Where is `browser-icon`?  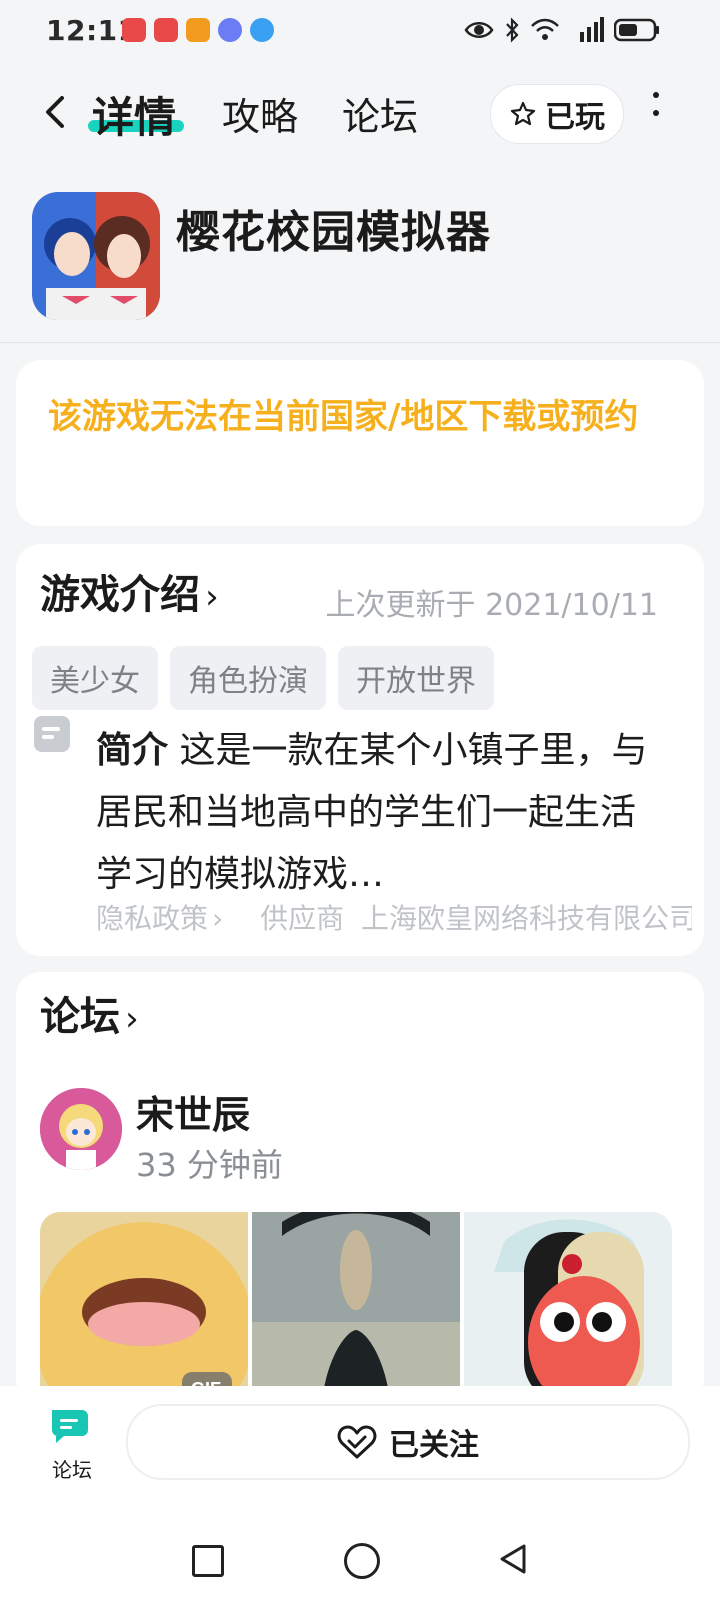
browser-icon is located at coordinates (262, 30).